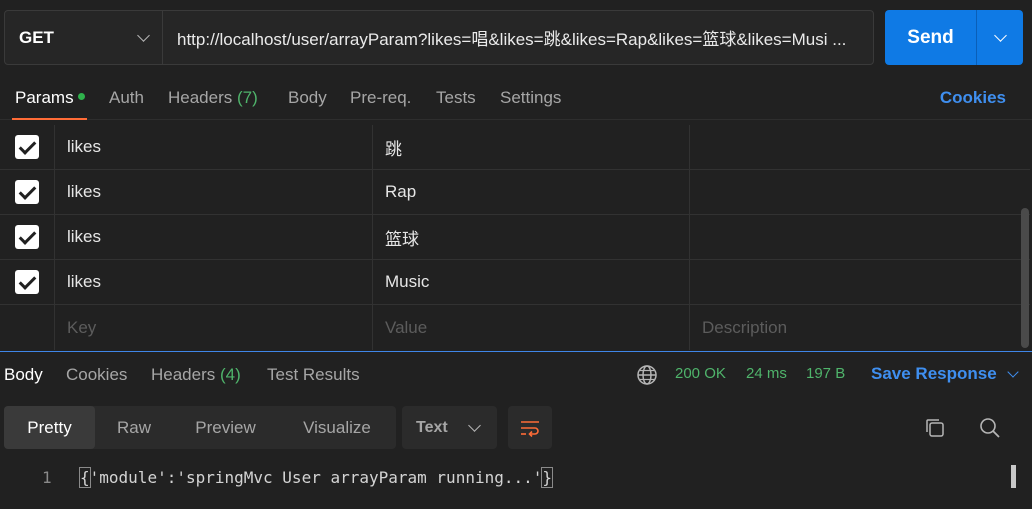 This screenshot has width=1032, height=509. I want to click on copy-icon, so click(935, 428).